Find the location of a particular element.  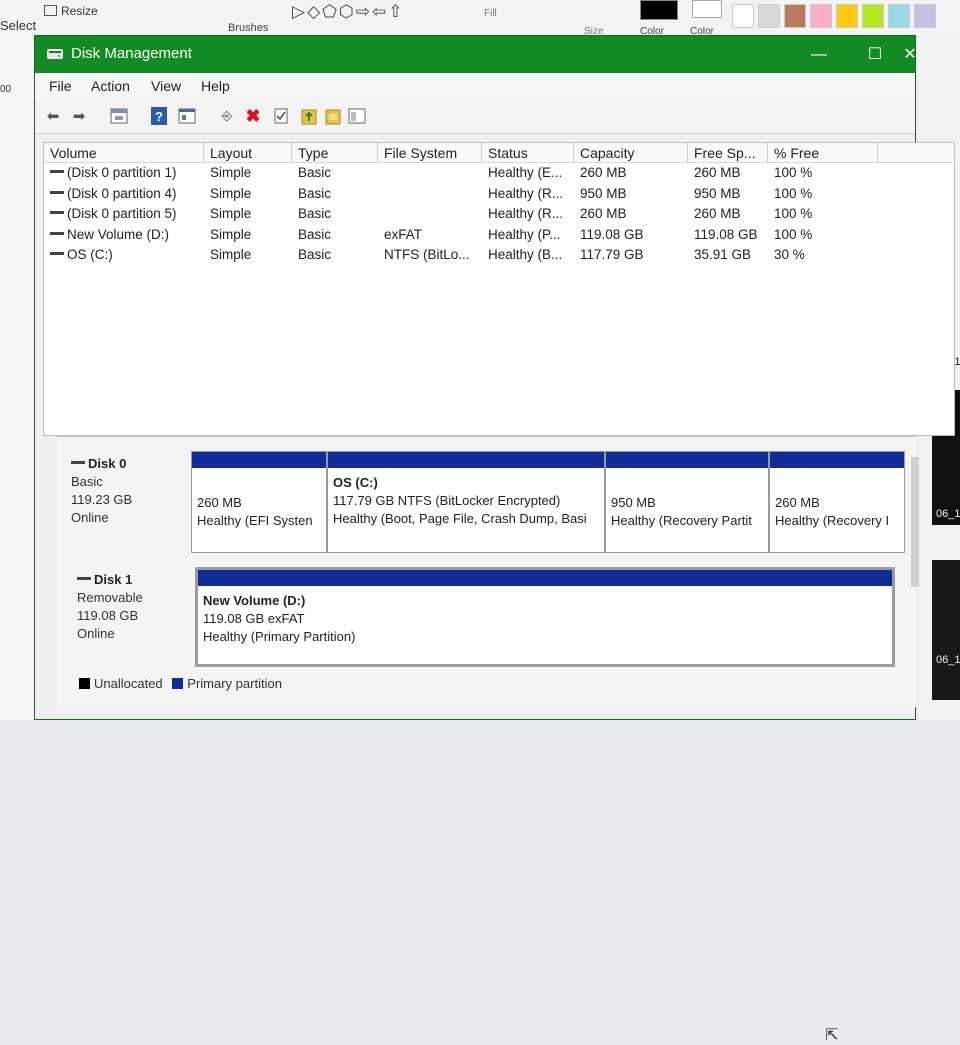

partition-text: 260 MB Healthy (EFI Systen is located at coordinates (260, 512).